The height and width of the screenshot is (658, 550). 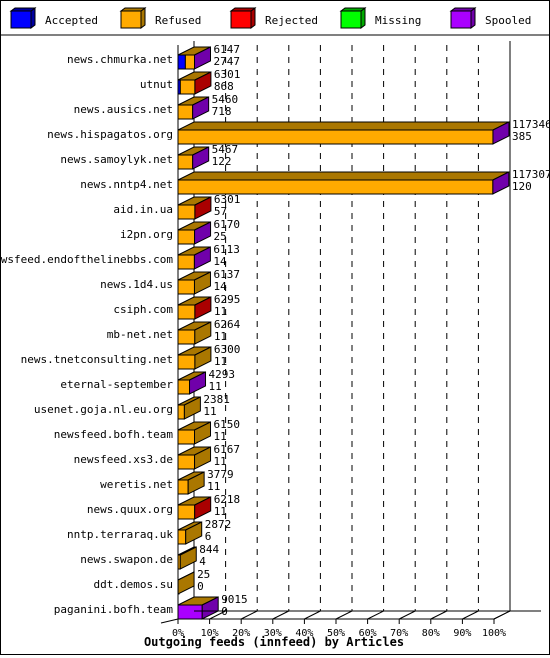 What do you see at coordinates (116, 384) in the screenshot?
I see `category-label: eternal-september` at bounding box center [116, 384].